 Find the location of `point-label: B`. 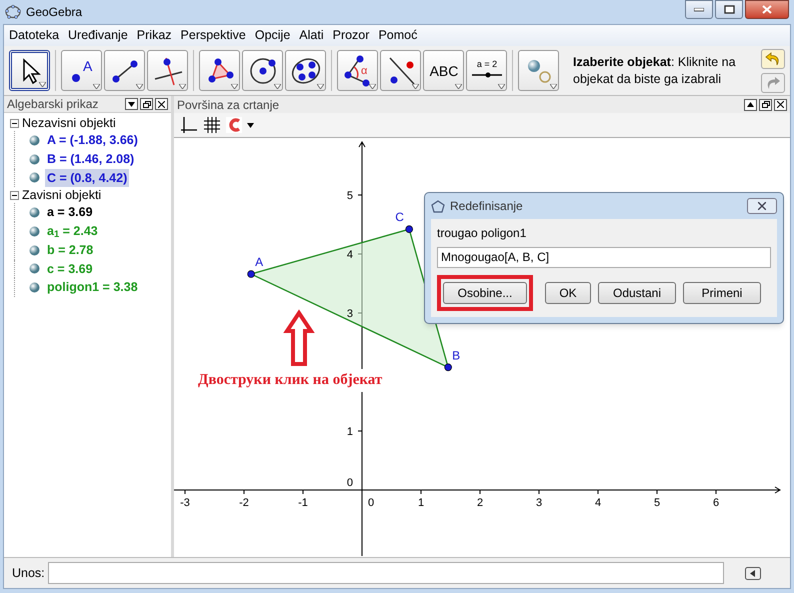

point-label: B is located at coordinates (456, 355).